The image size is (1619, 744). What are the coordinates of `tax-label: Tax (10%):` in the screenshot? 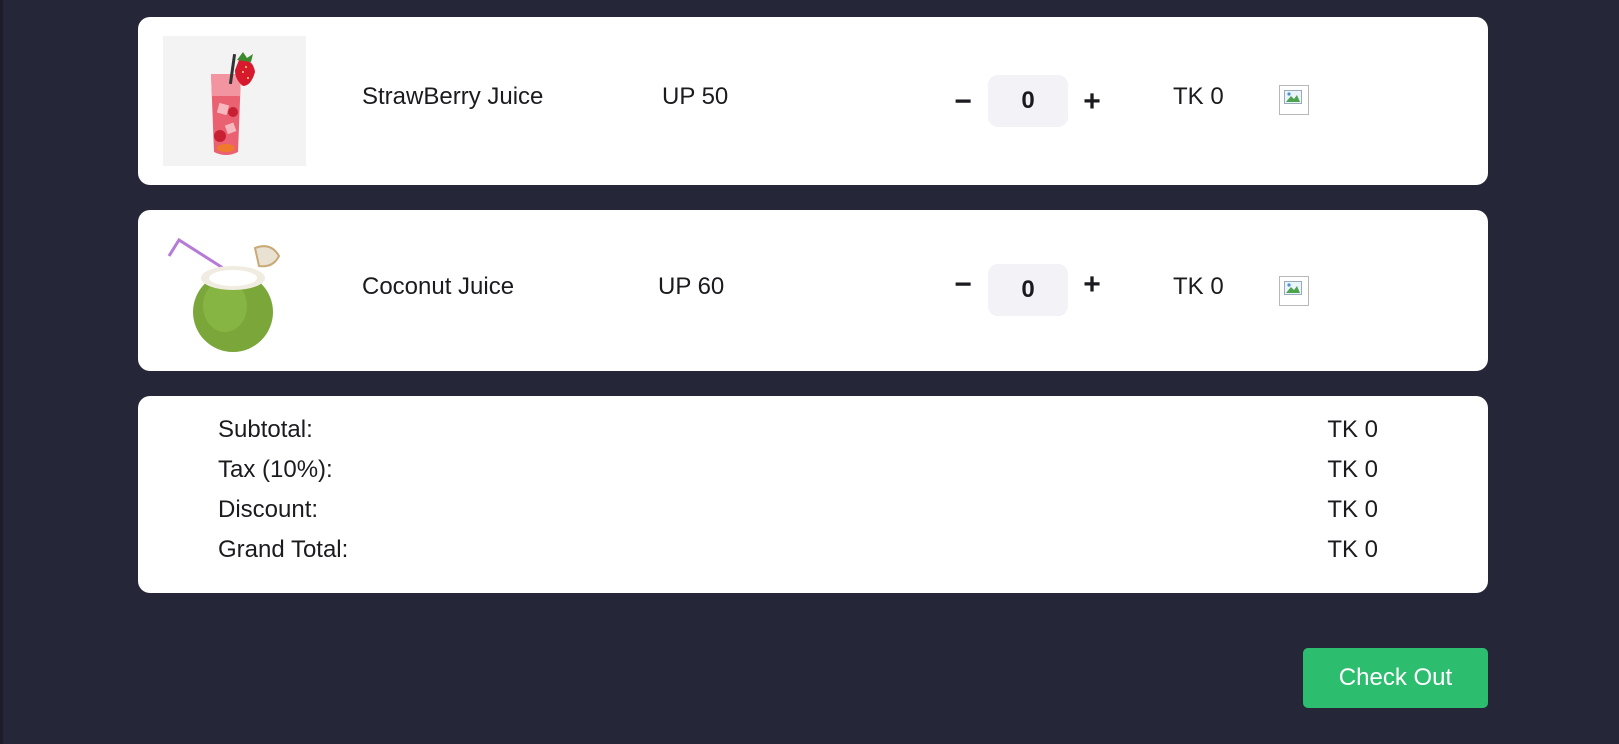 It's located at (275, 469).